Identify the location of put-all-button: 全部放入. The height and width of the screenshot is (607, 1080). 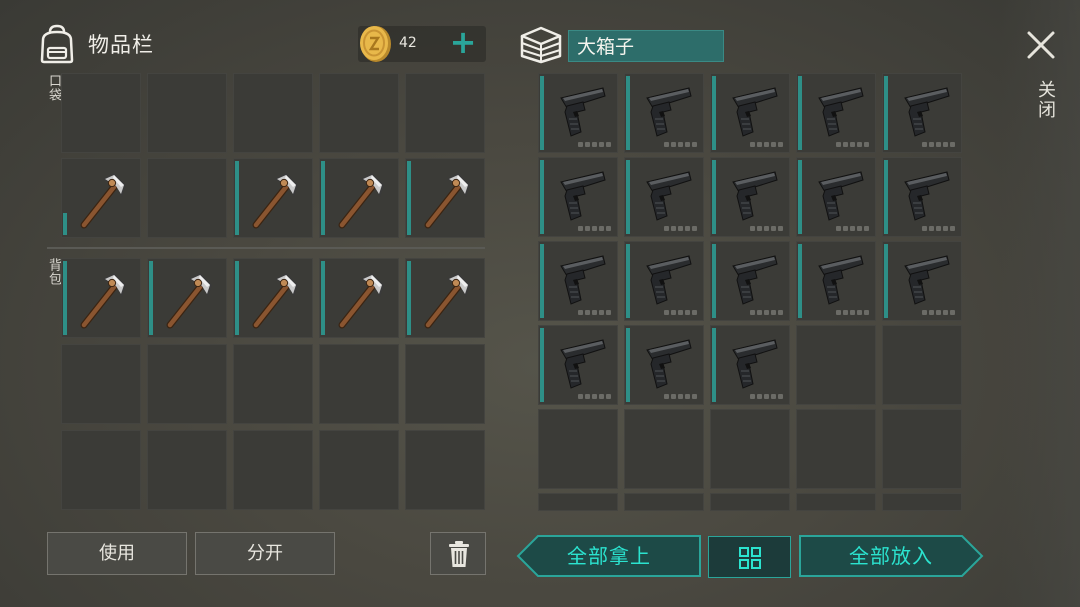
(891, 556).